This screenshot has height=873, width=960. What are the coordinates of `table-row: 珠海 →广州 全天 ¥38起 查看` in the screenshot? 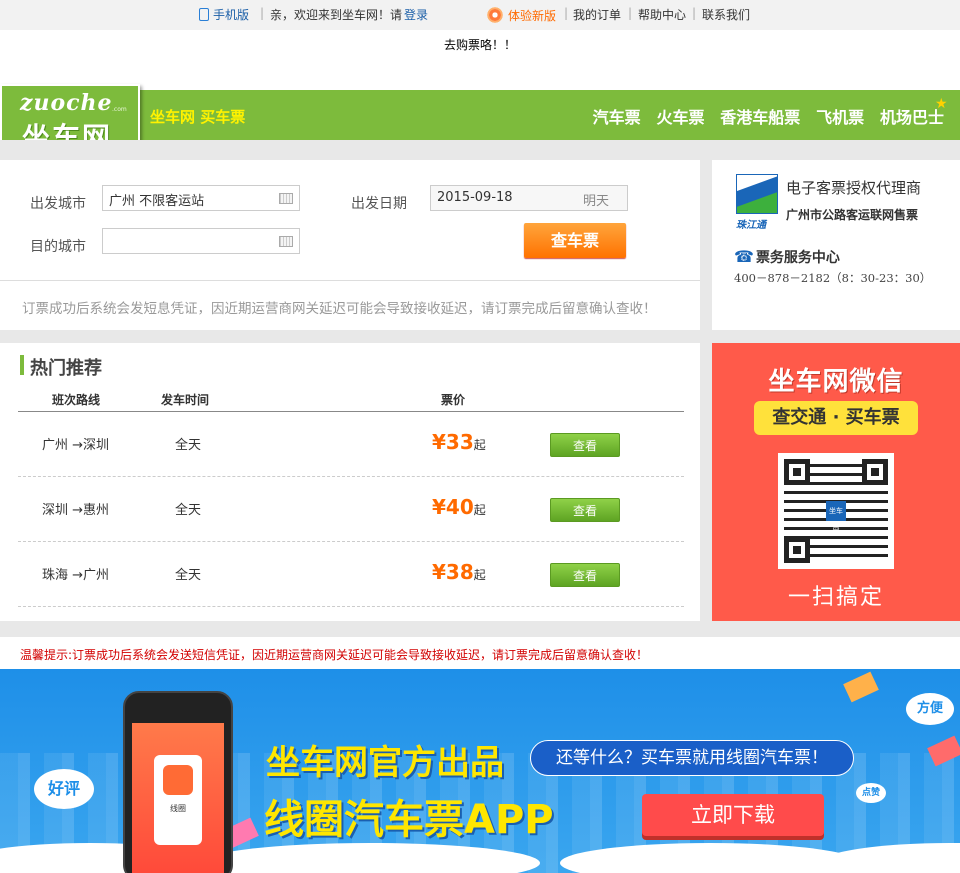 It's located at (351, 574).